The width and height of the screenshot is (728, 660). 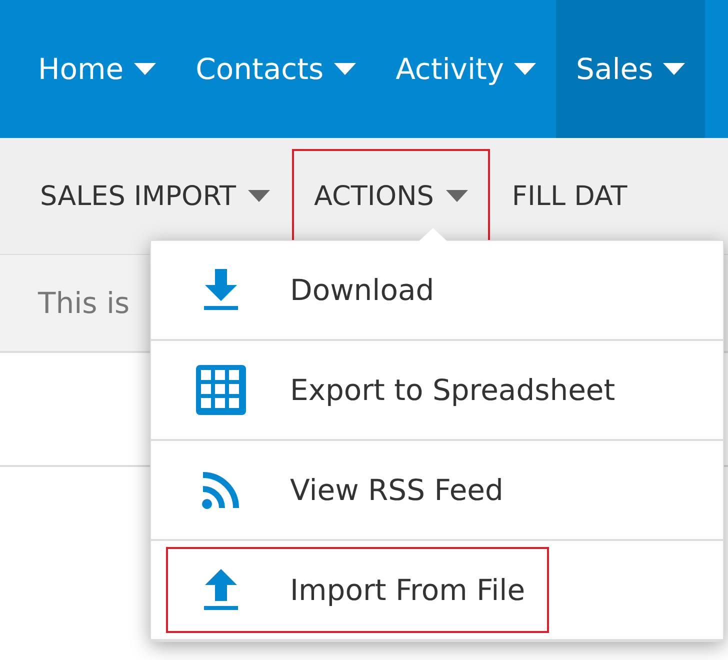 I want to click on upload-icon, so click(x=221, y=590).